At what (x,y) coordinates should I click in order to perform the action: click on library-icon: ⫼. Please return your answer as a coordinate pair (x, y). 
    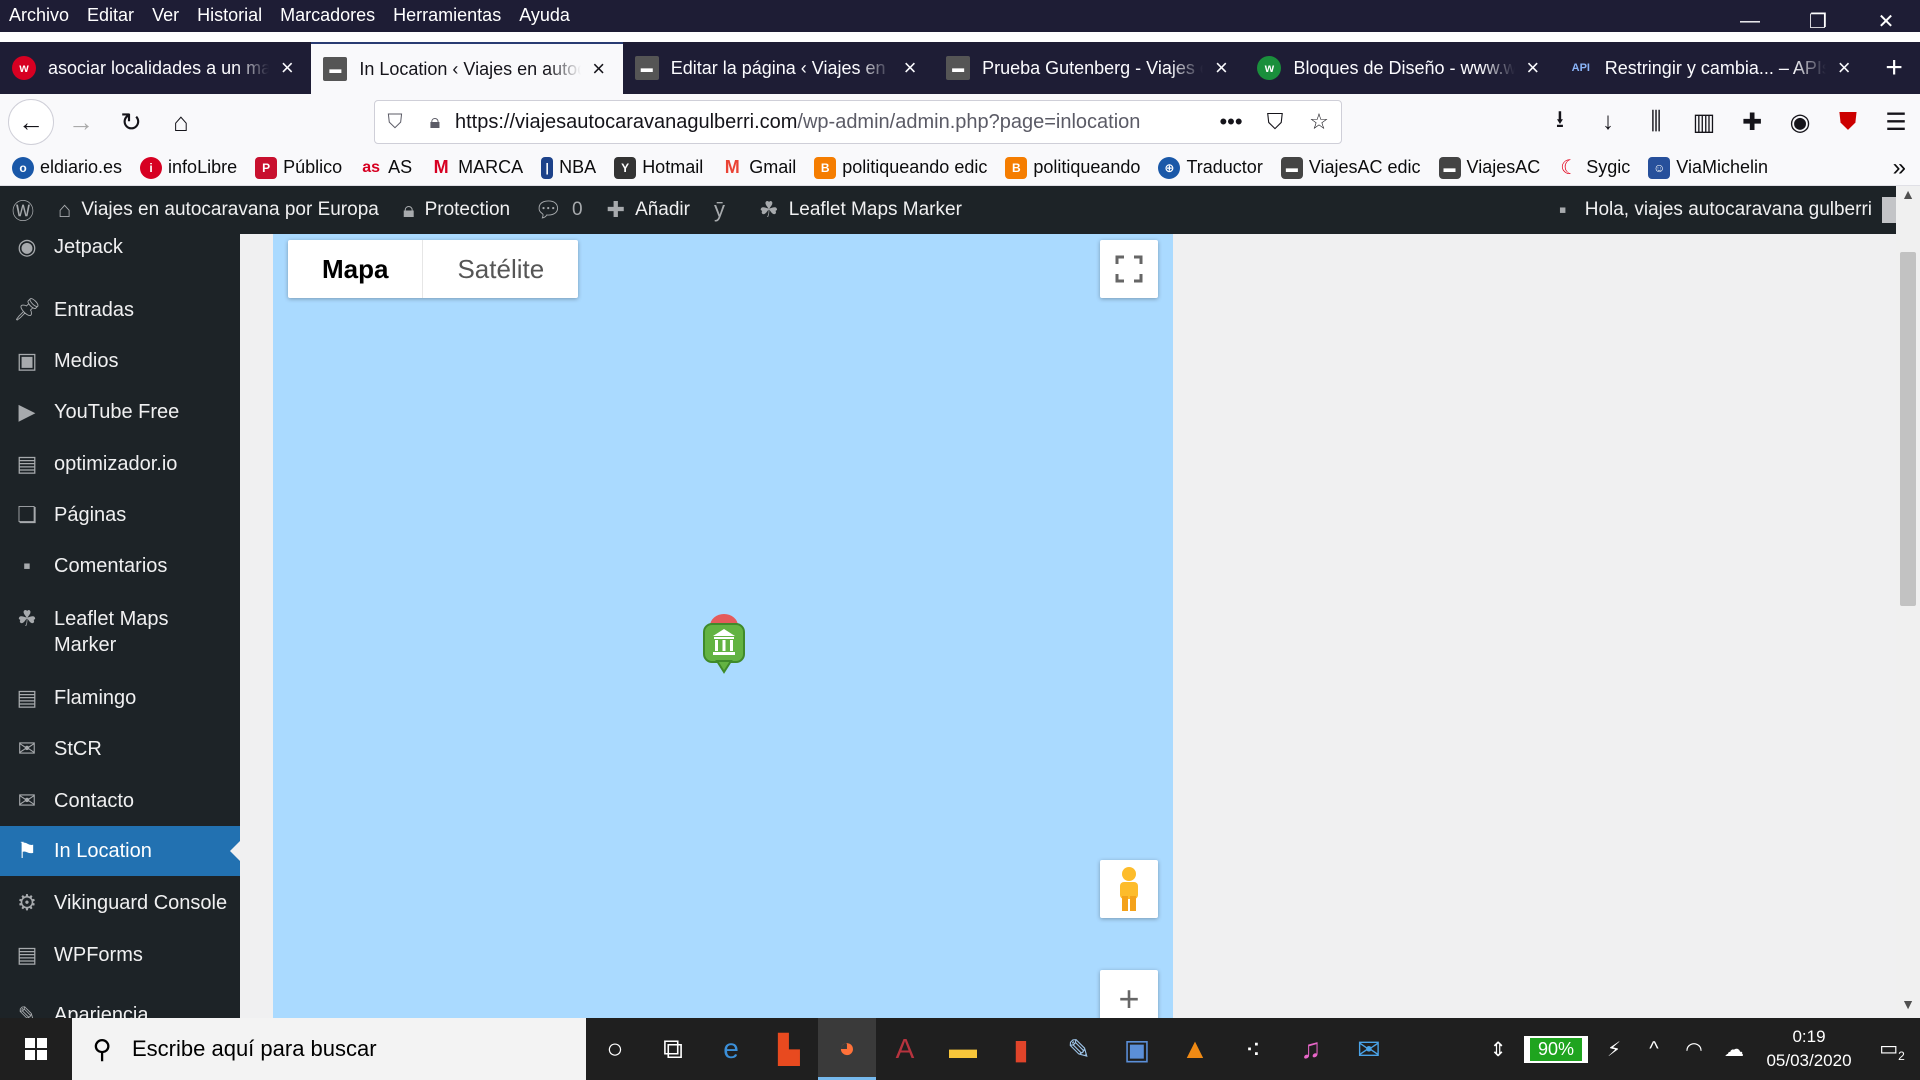
    Looking at the image, I should click on (1656, 122).